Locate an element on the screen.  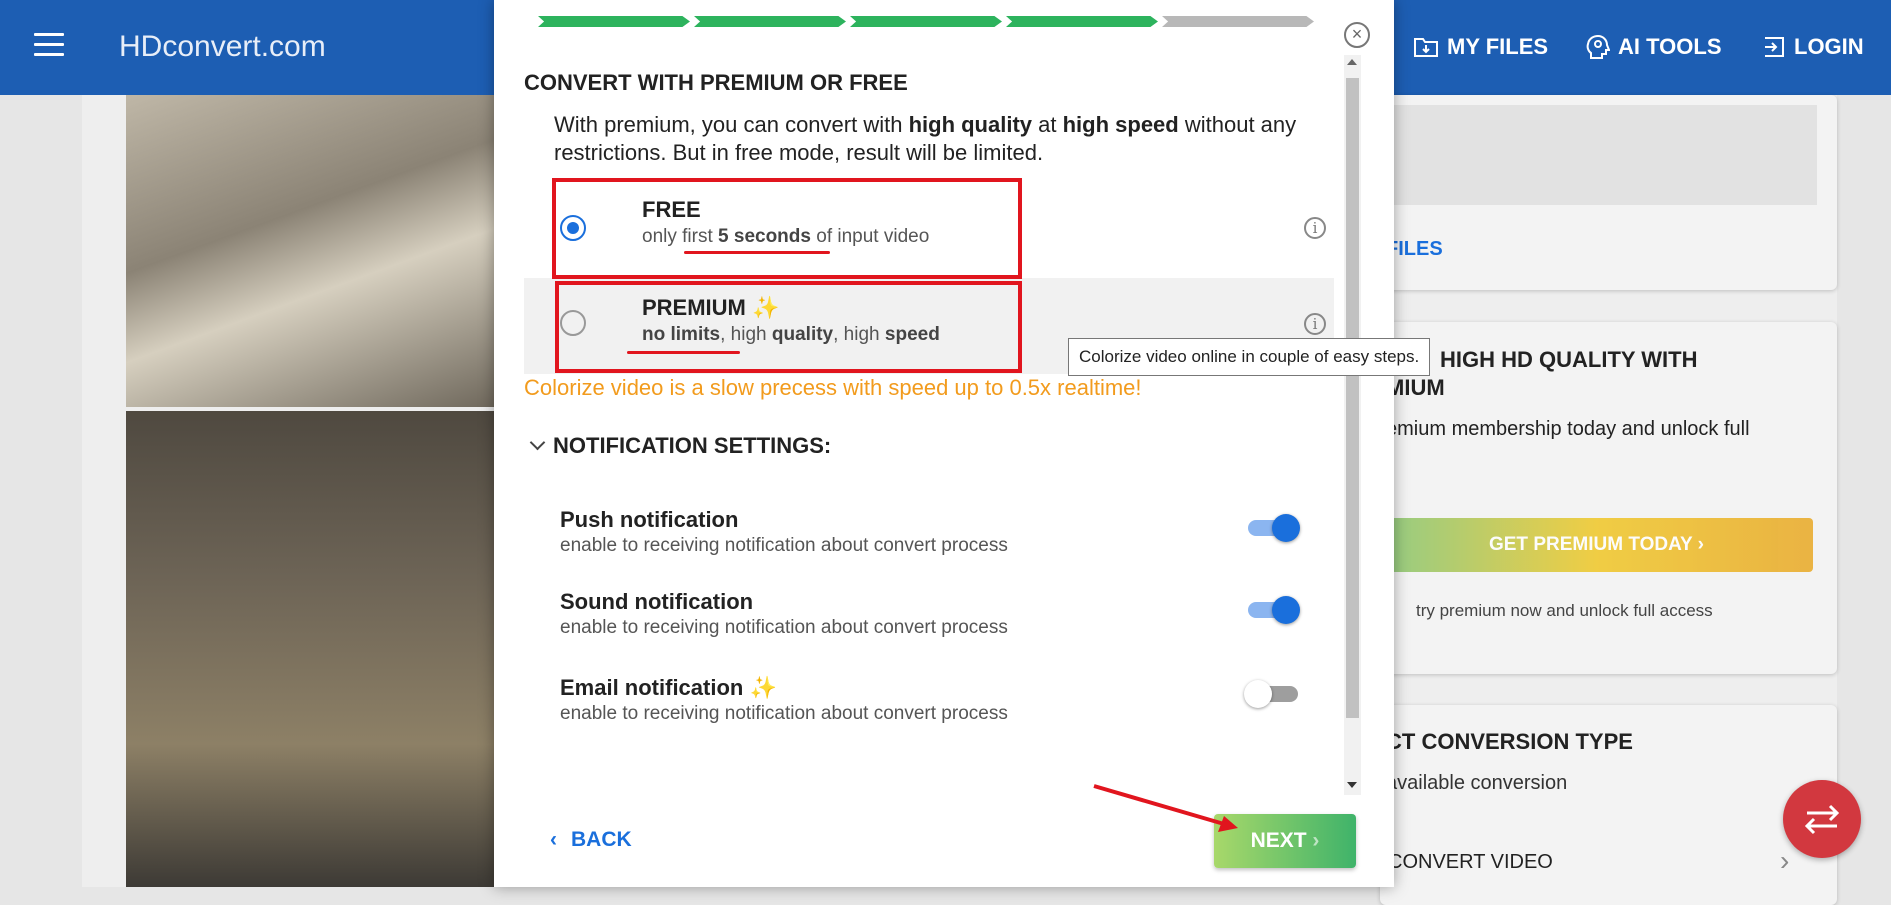
intro-high-speed: high speed is located at coordinates (1120, 124).